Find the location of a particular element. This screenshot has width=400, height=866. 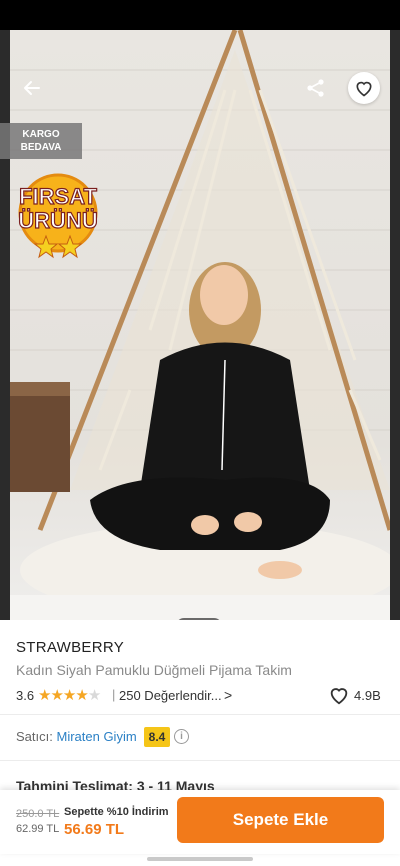

carousel-pager is located at coordinates (199, 619).